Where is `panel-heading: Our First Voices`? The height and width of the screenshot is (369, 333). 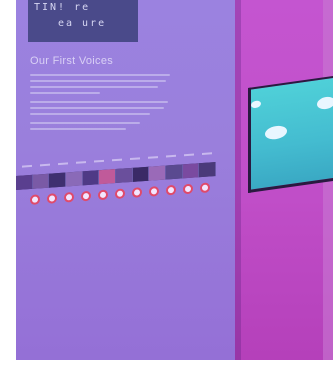
panel-heading: Our First Voices is located at coordinates (72, 61).